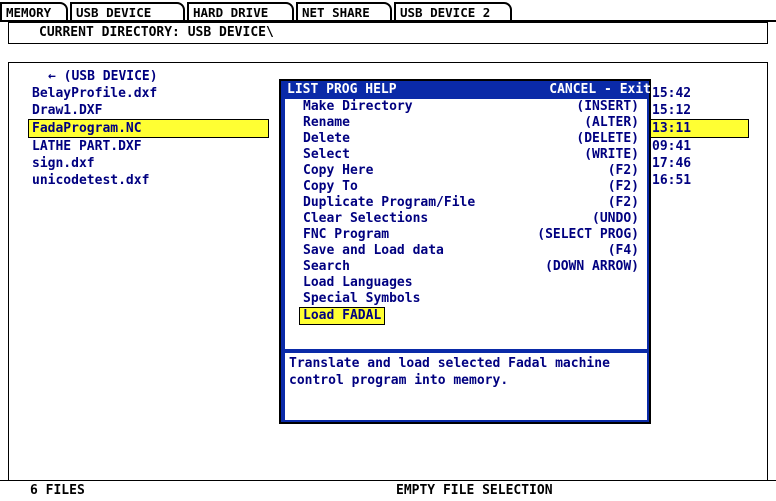 This screenshot has height=501, width=776. I want to click on file-time: 15:42, so click(672, 93).